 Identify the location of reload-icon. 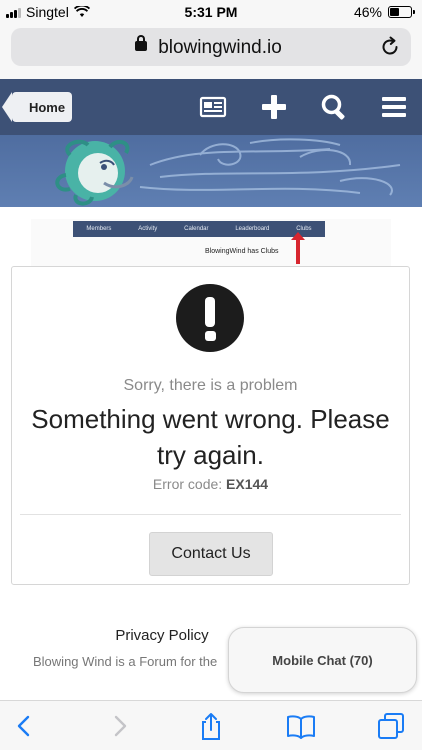
(390, 47).